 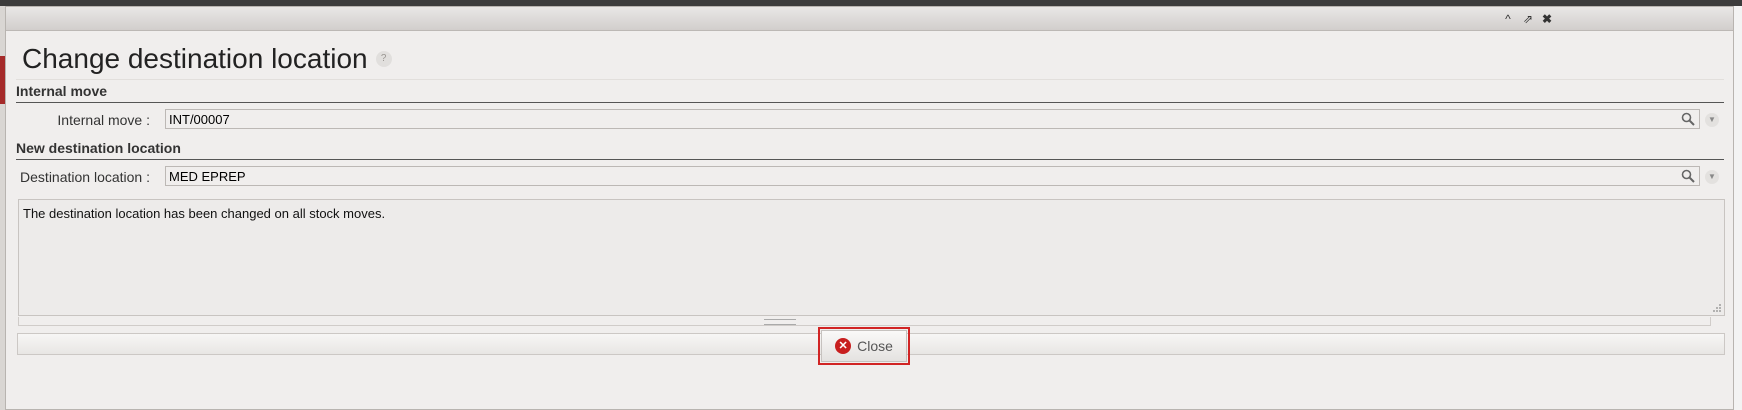 What do you see at coordinates (195, 58) in the screenshot?
I see `page-title-text: Change destination location` at bounding box center [195, 58].